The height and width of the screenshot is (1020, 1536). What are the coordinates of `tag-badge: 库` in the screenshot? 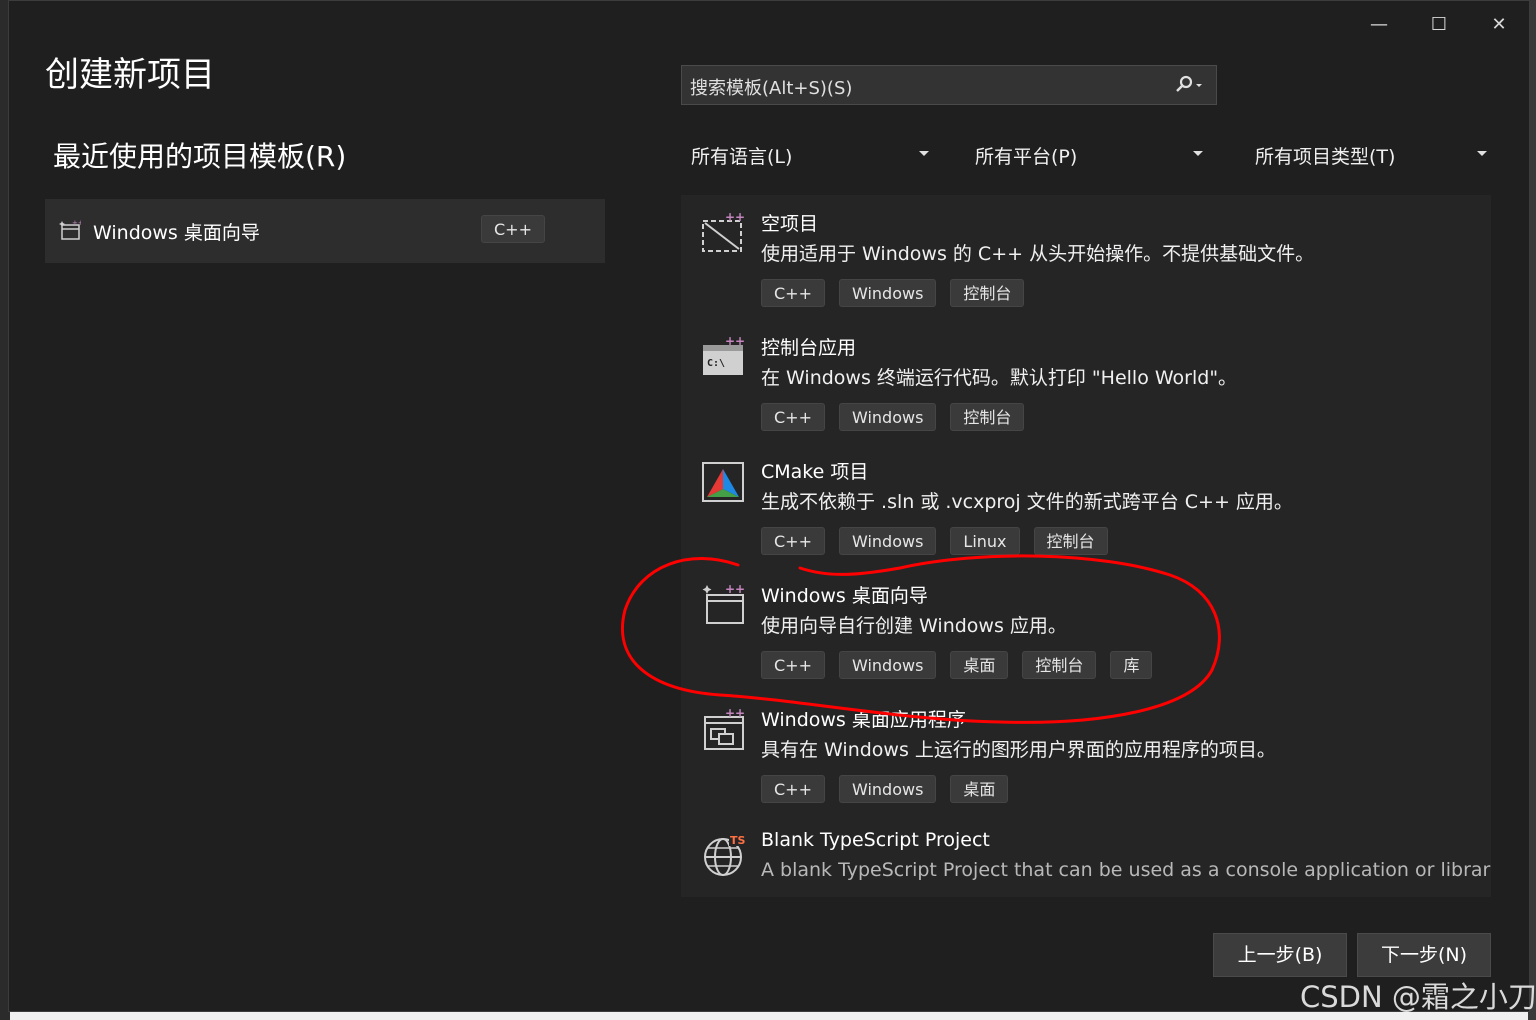 It's located at (1131, 665).